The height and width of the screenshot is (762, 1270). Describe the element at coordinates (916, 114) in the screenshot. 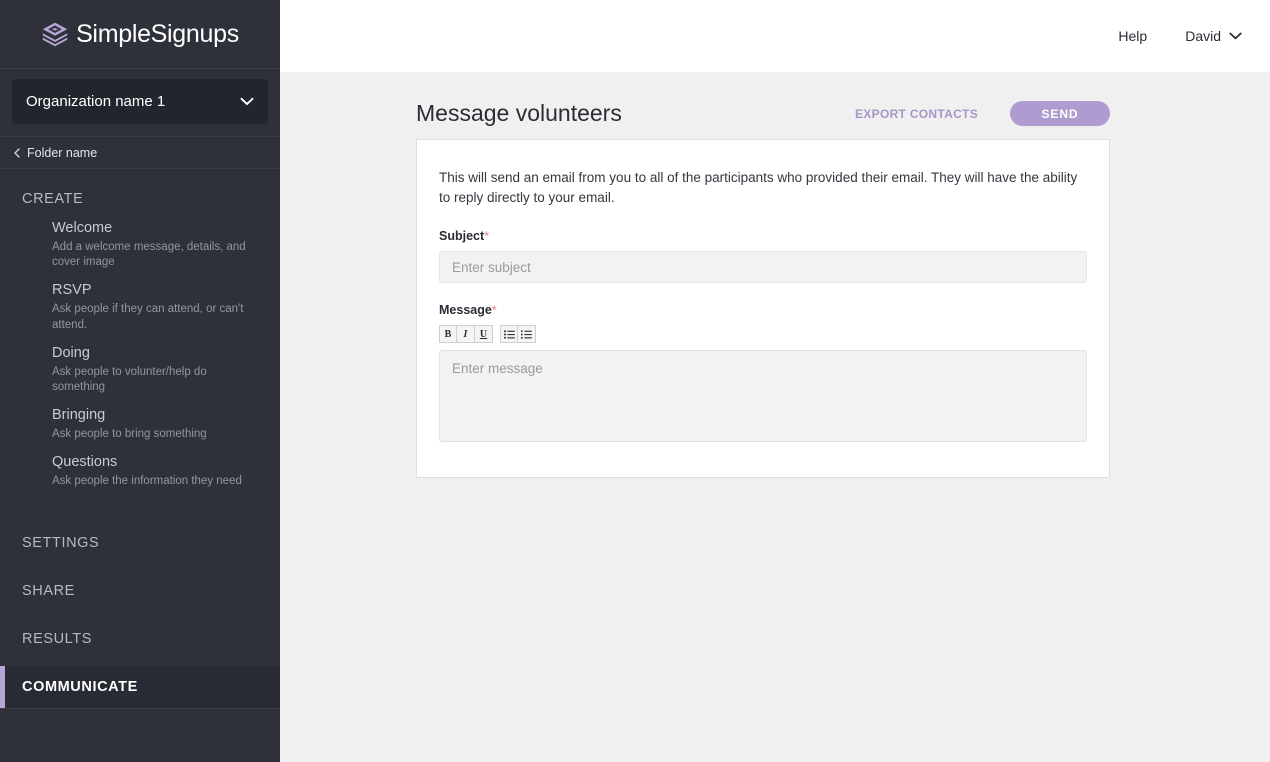

I see `export-contacts-button: EXPORT CONTACTS` at that location.